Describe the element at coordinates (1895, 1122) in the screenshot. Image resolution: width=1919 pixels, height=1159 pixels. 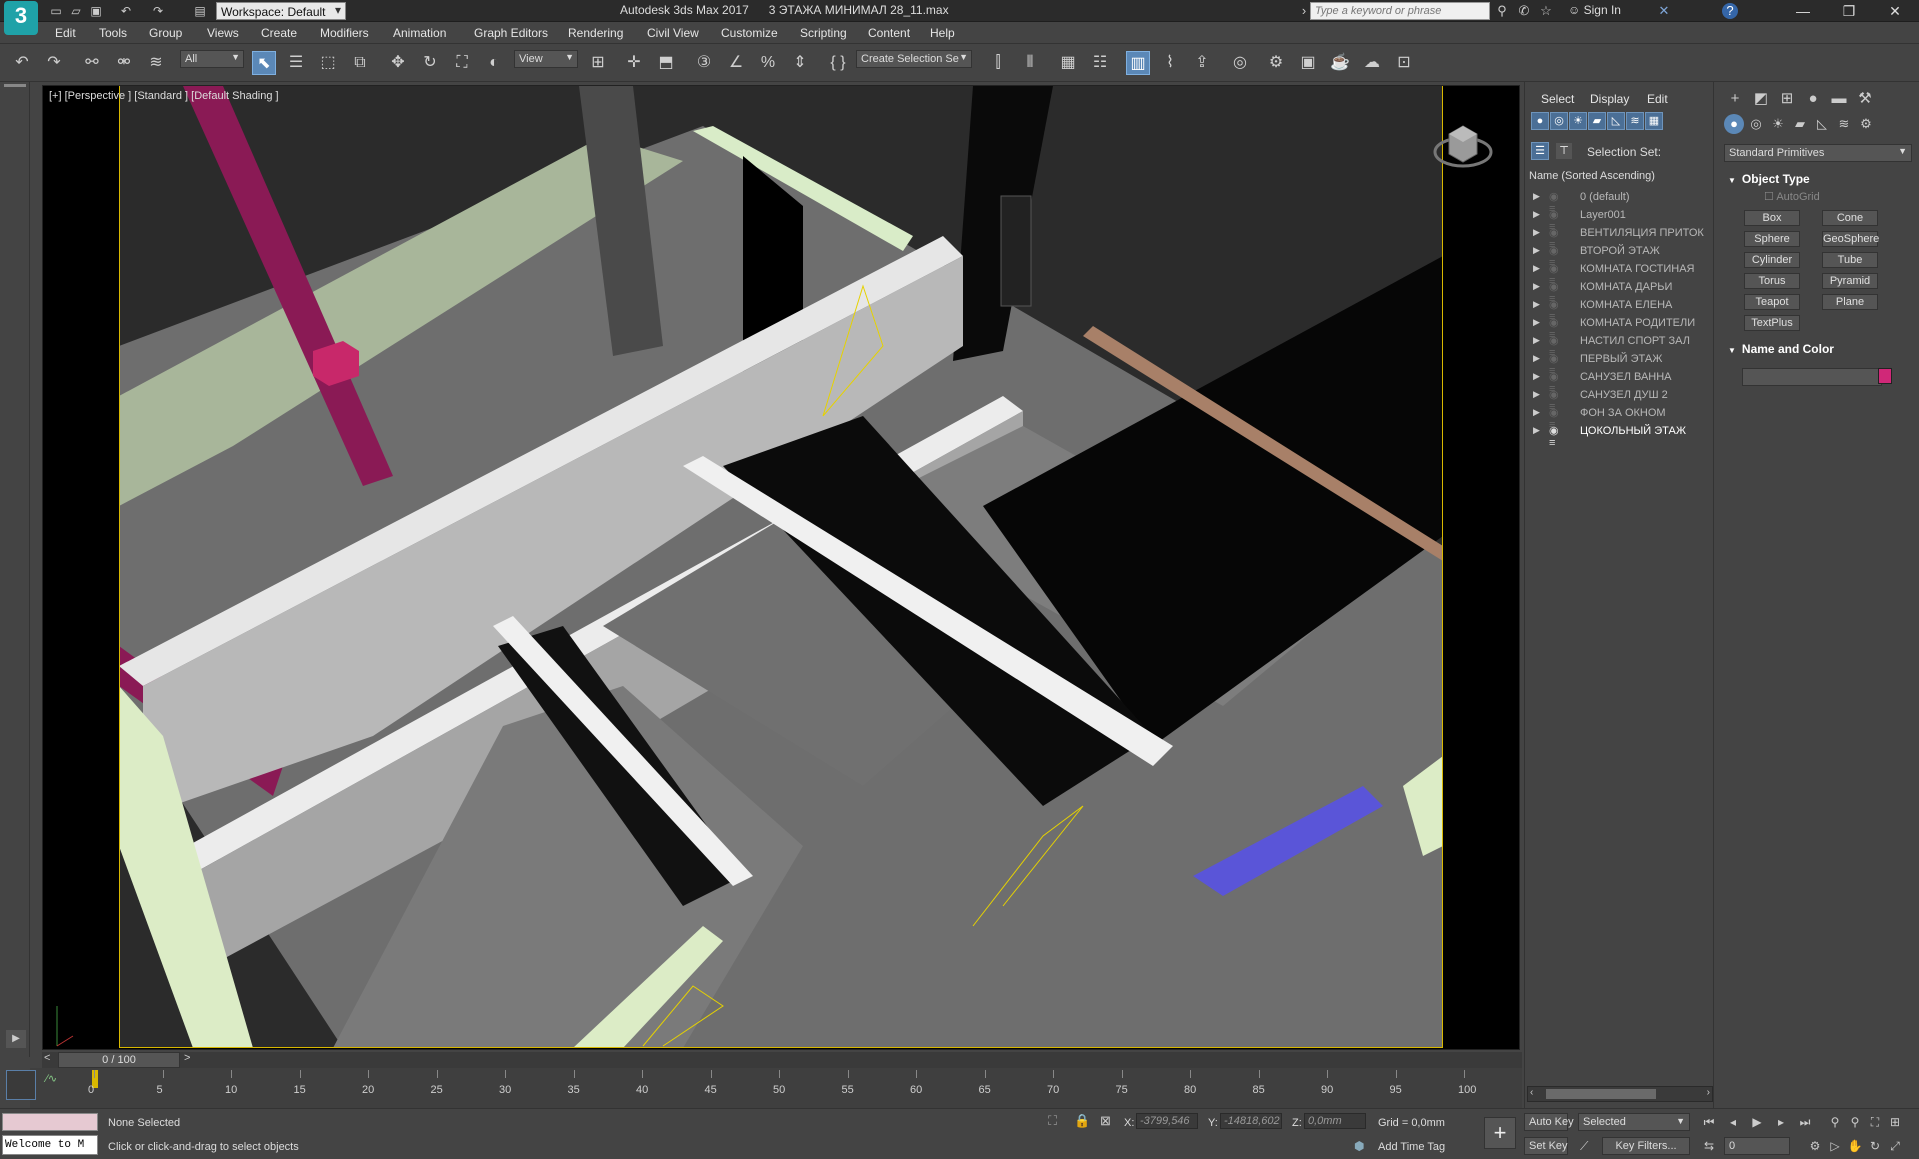
I see `zoom-extents-all-icon: ⊞` at that location.